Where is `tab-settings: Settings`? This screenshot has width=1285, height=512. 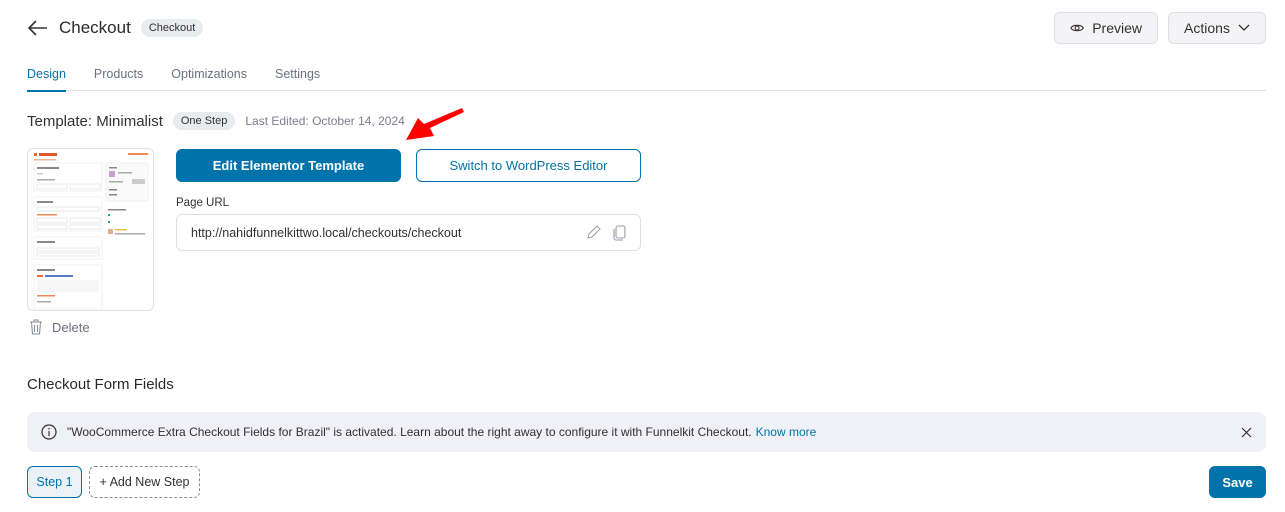
tab-settings: Settings is located at coordinates (297, 76).